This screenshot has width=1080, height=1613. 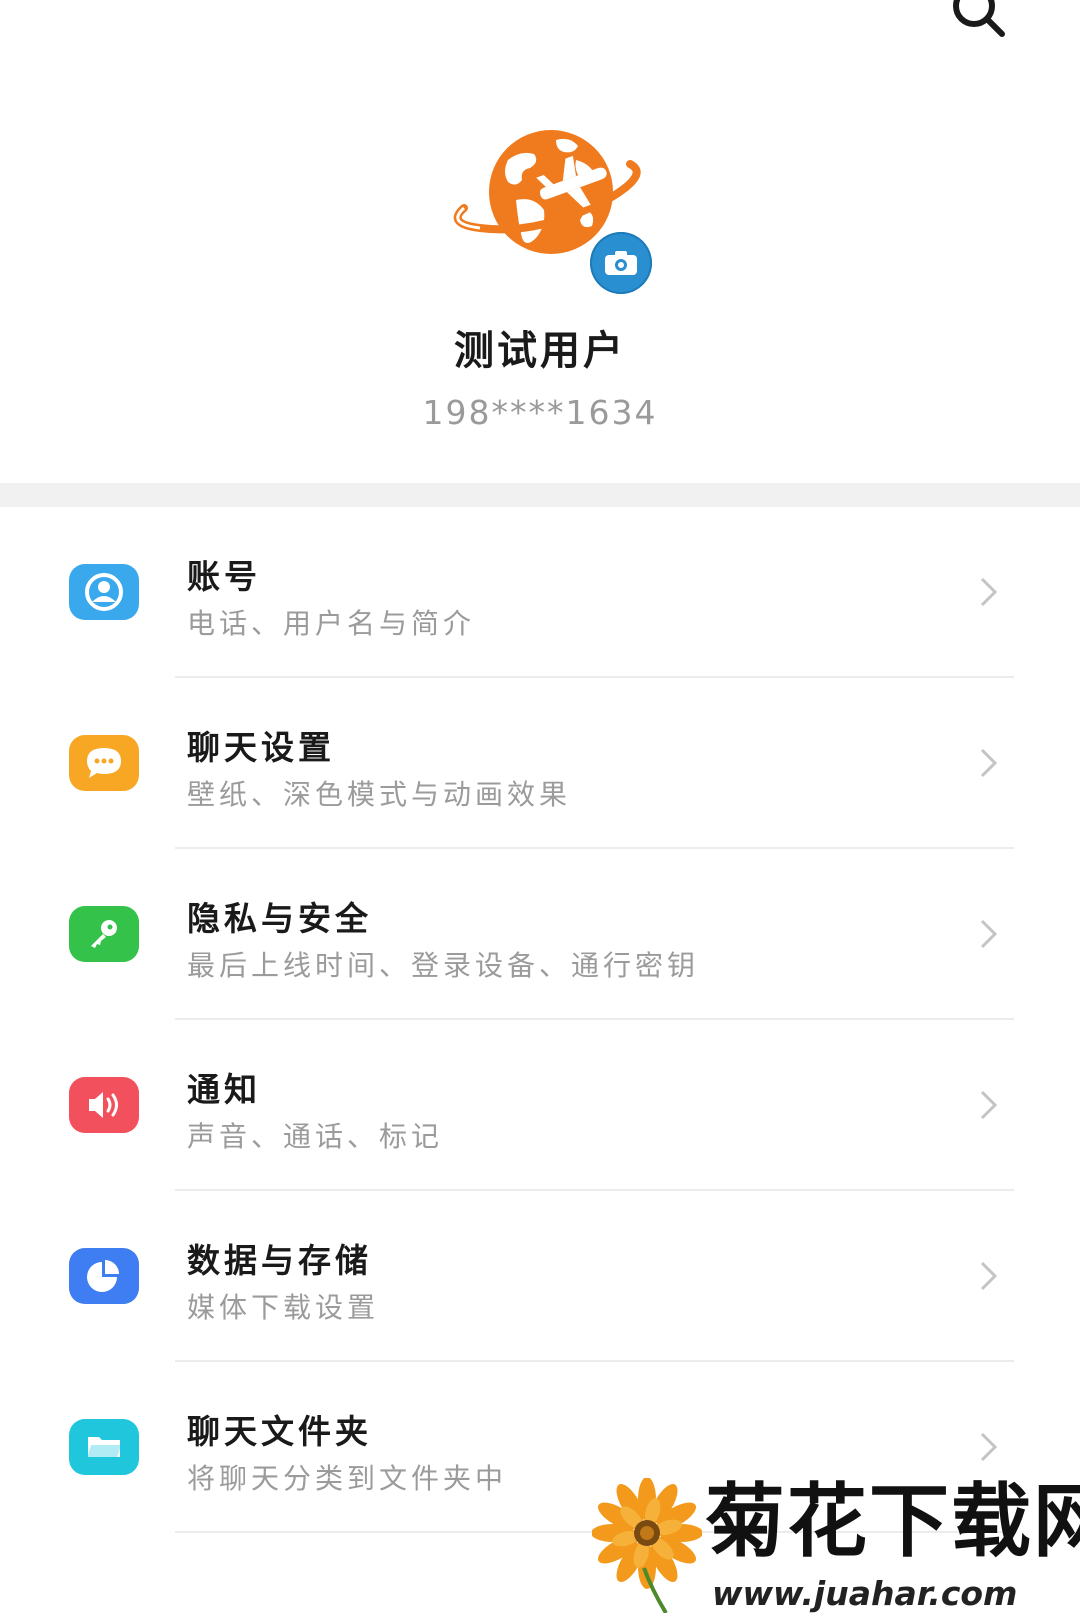 What do you see at coordinates (315, 1136) in the screenshot?
I see `menu-item-subtitle: 声音、通话、标记` at bounding box center [315, 1136].